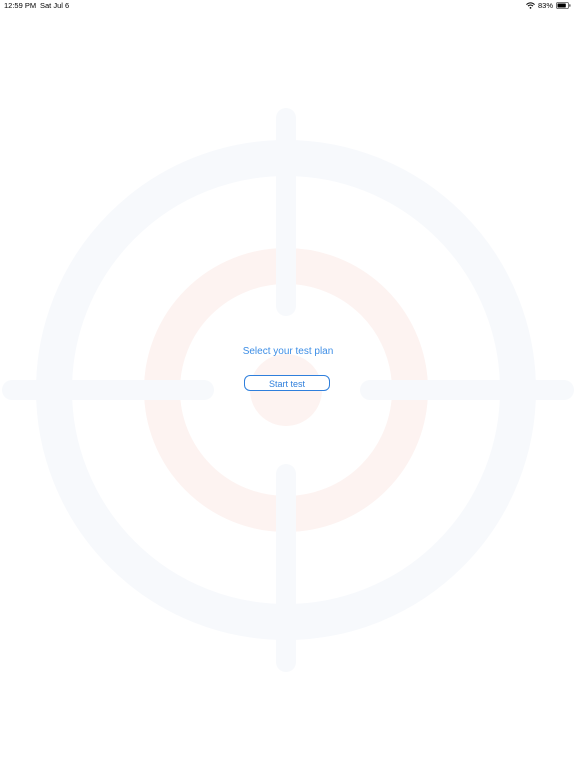 The image size is (576, 768). Describe the element at coordinates (467, 390) in the screenshot. I see `crosshair-right` at that location.